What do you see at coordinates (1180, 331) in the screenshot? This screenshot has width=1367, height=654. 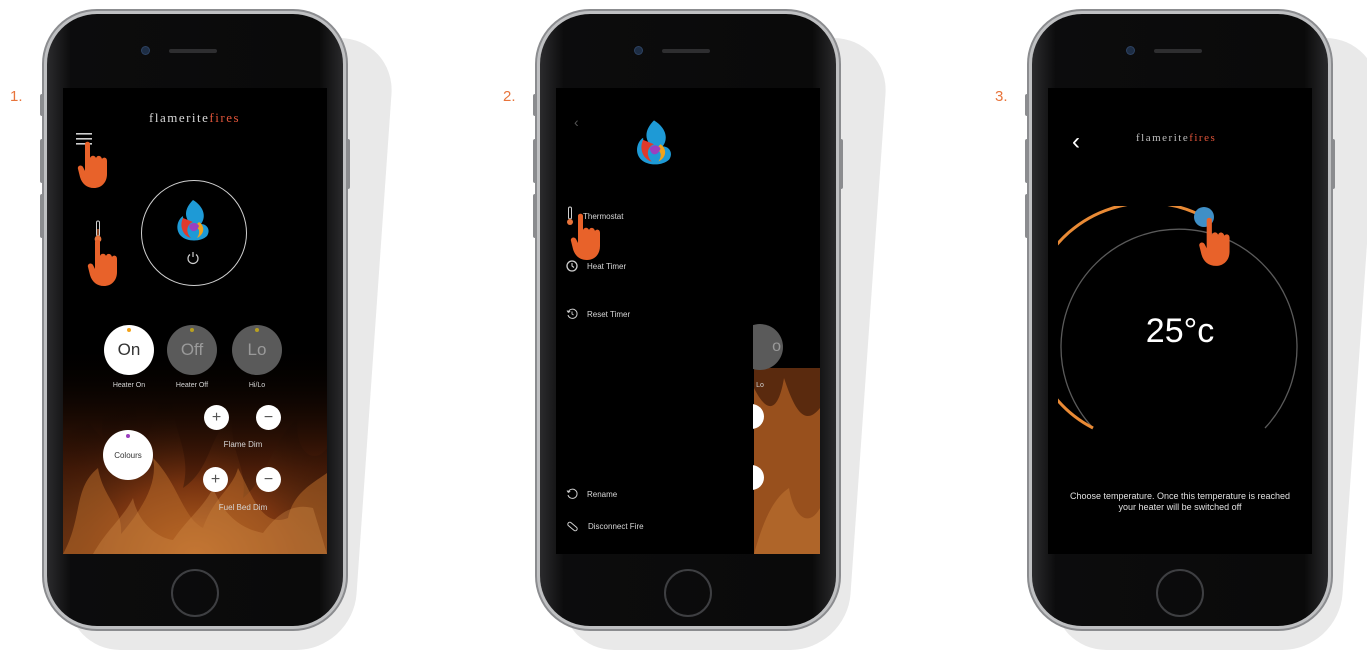 I see `temperature-readout: 25°c` at bounding box center [1180, 331].